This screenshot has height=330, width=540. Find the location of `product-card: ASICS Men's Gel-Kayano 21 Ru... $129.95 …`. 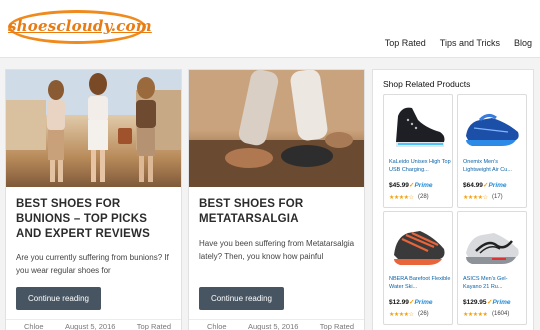

product-card: ASICS Men's Gel-Kayano 21 Ru... $129.95 … is located at coordinates (492, 268).